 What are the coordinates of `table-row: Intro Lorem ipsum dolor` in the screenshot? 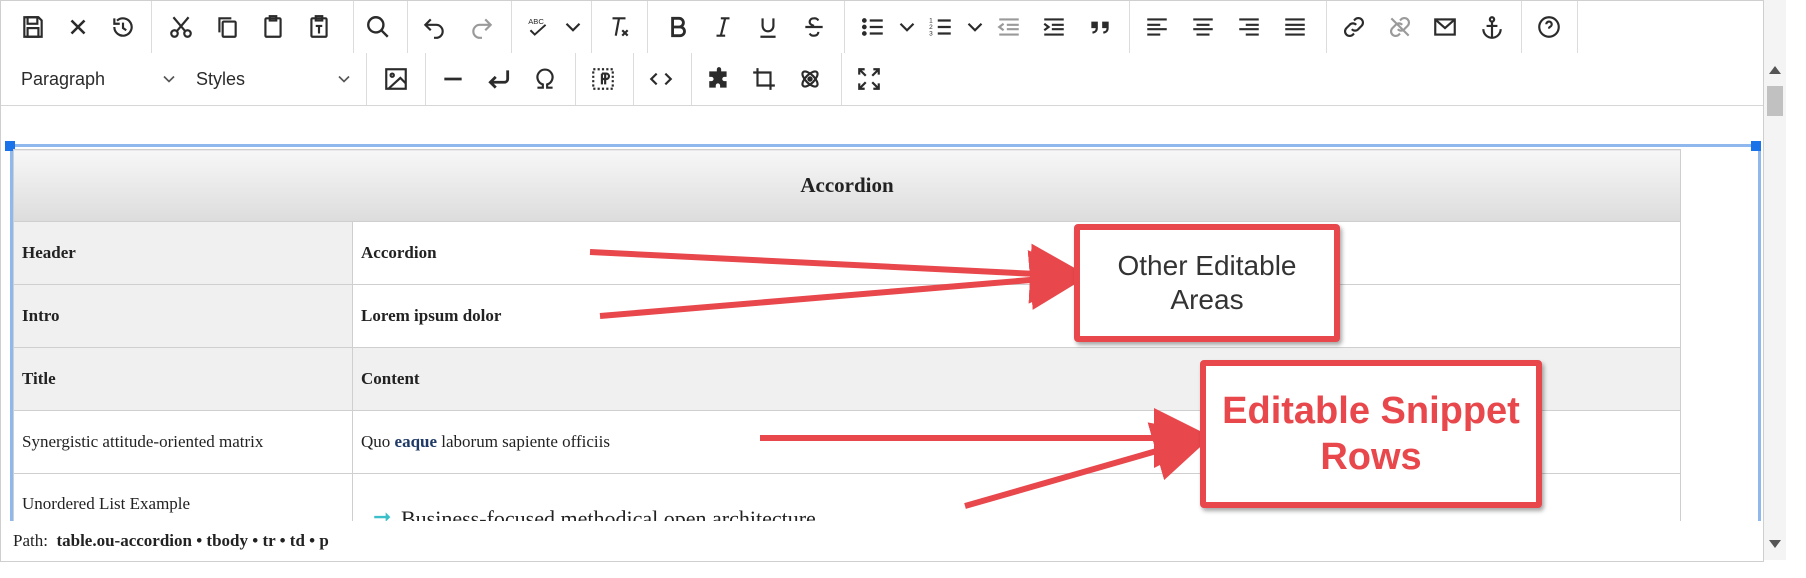 It's located at (847, 316).